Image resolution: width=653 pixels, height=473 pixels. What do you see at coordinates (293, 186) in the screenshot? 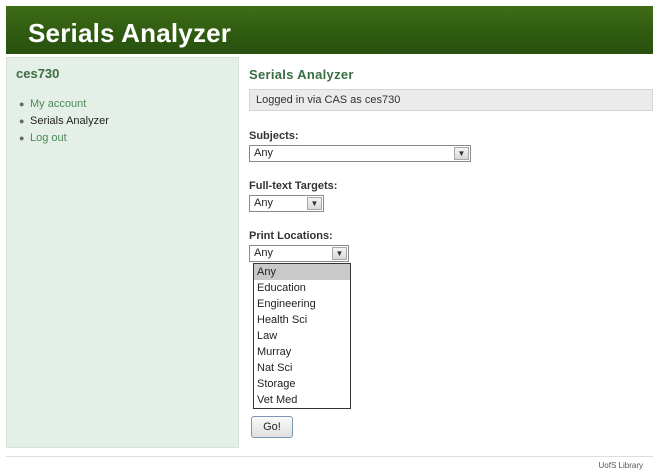
I see `fulltext-targets-label: Full-text Targets:` at bounding box center [293, 186].